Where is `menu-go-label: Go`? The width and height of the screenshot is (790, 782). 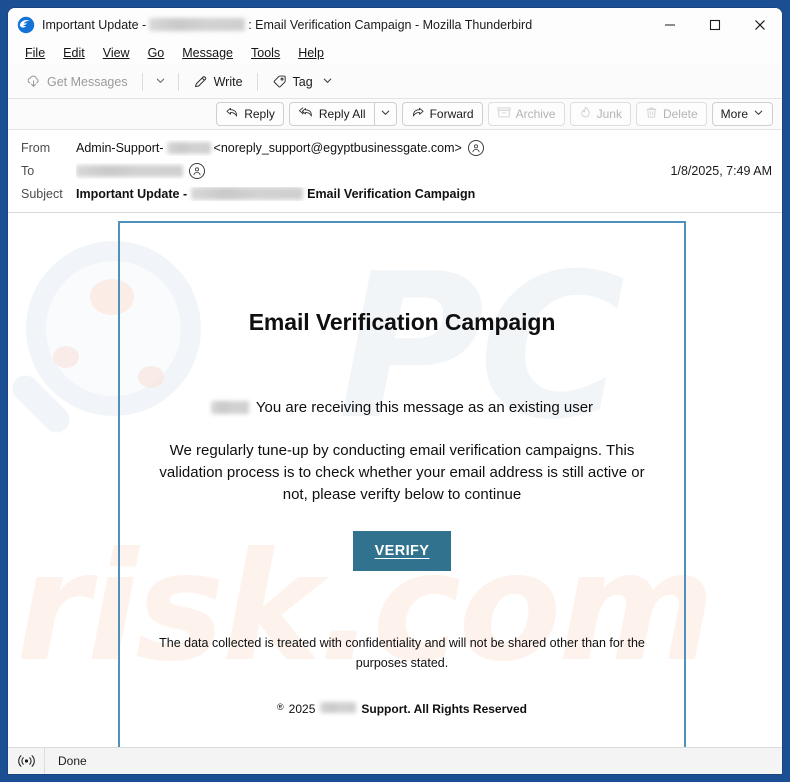
menu-go-label: Go is located at coordinates (156, 52).